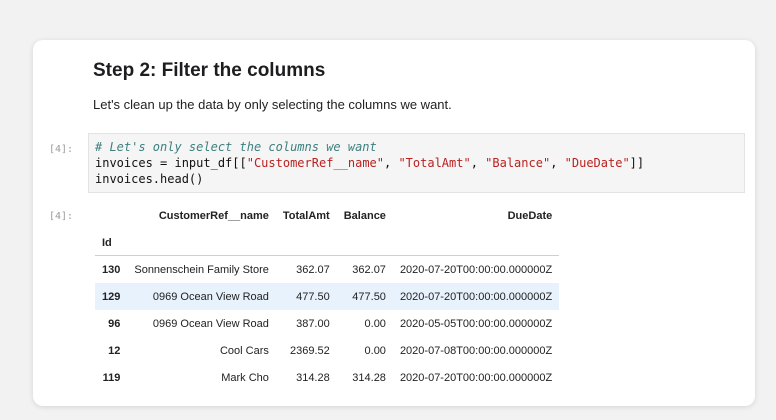  I want to click on index-name-row: Id, so click(327, 243).